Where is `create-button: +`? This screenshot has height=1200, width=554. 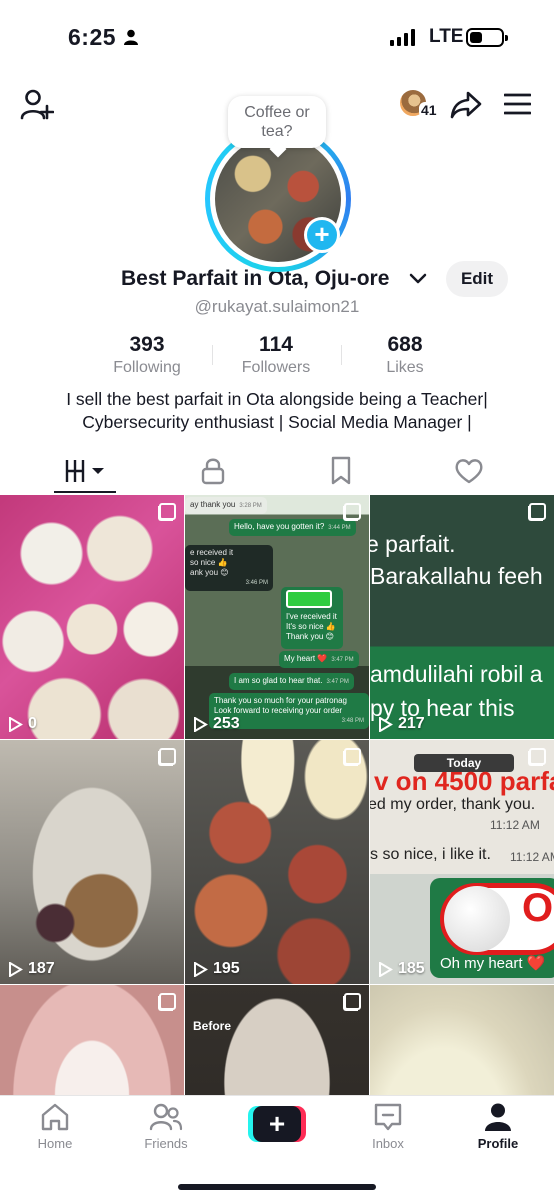 create-button: + is located at coordinates (277, 1124).